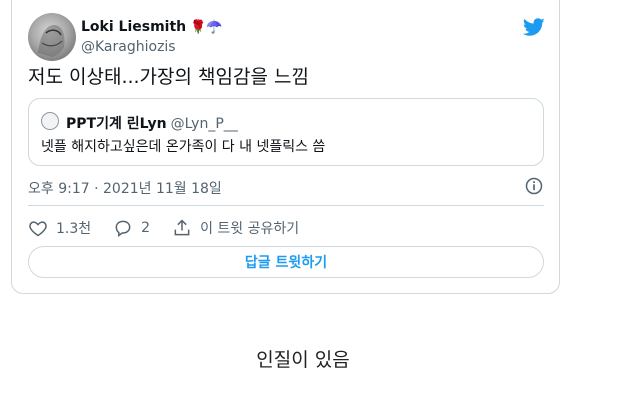 The image size is (627, 402). I want to click on reply-count: 2, so click(146, 228).